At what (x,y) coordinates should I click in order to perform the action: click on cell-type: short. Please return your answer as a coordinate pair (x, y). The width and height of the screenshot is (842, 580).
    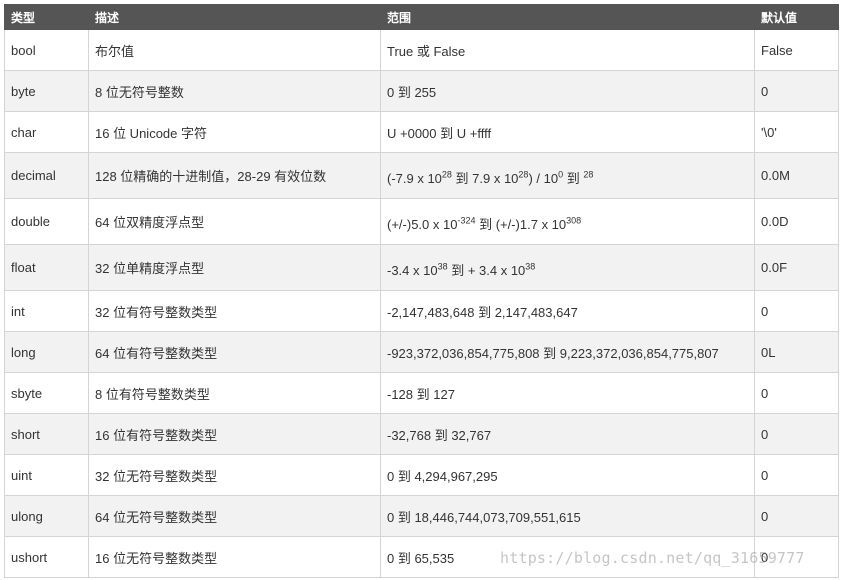
    Looking at the image, I should click on (46, 434).